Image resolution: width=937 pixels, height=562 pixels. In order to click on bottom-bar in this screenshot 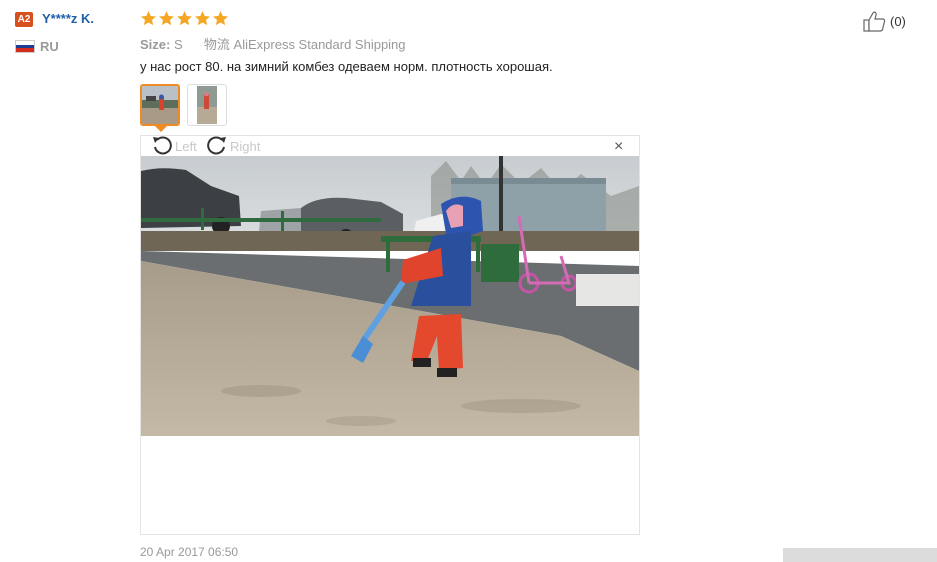, I will do `click(860, 555)`.